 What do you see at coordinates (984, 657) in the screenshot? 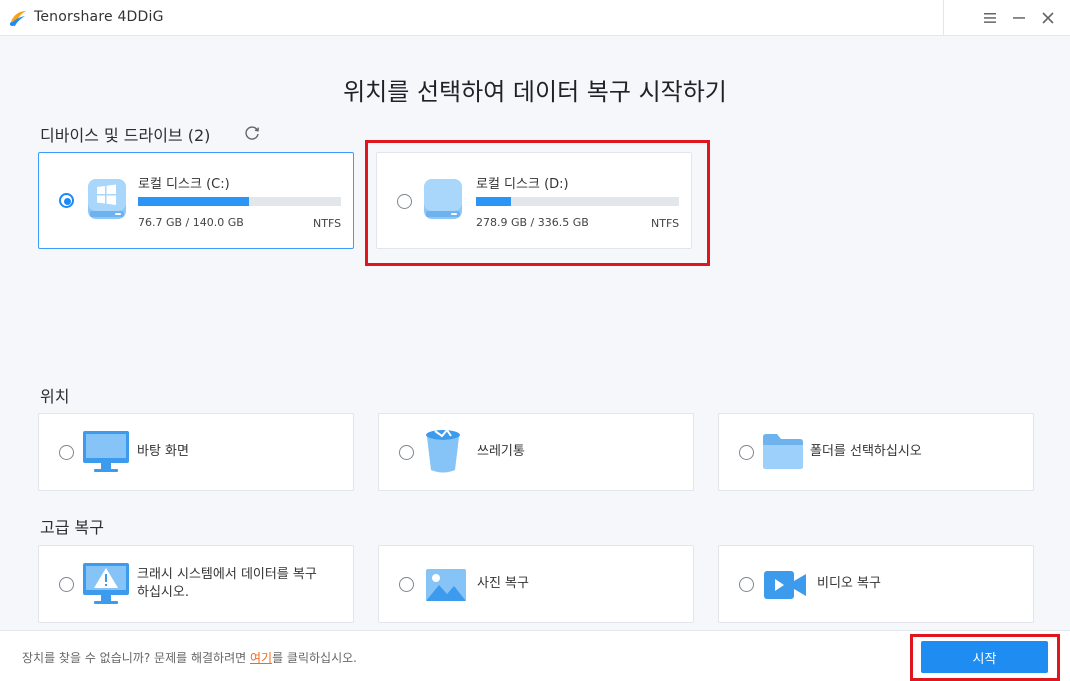
I see `start-button: 시작` at bounding box center [984, 657].